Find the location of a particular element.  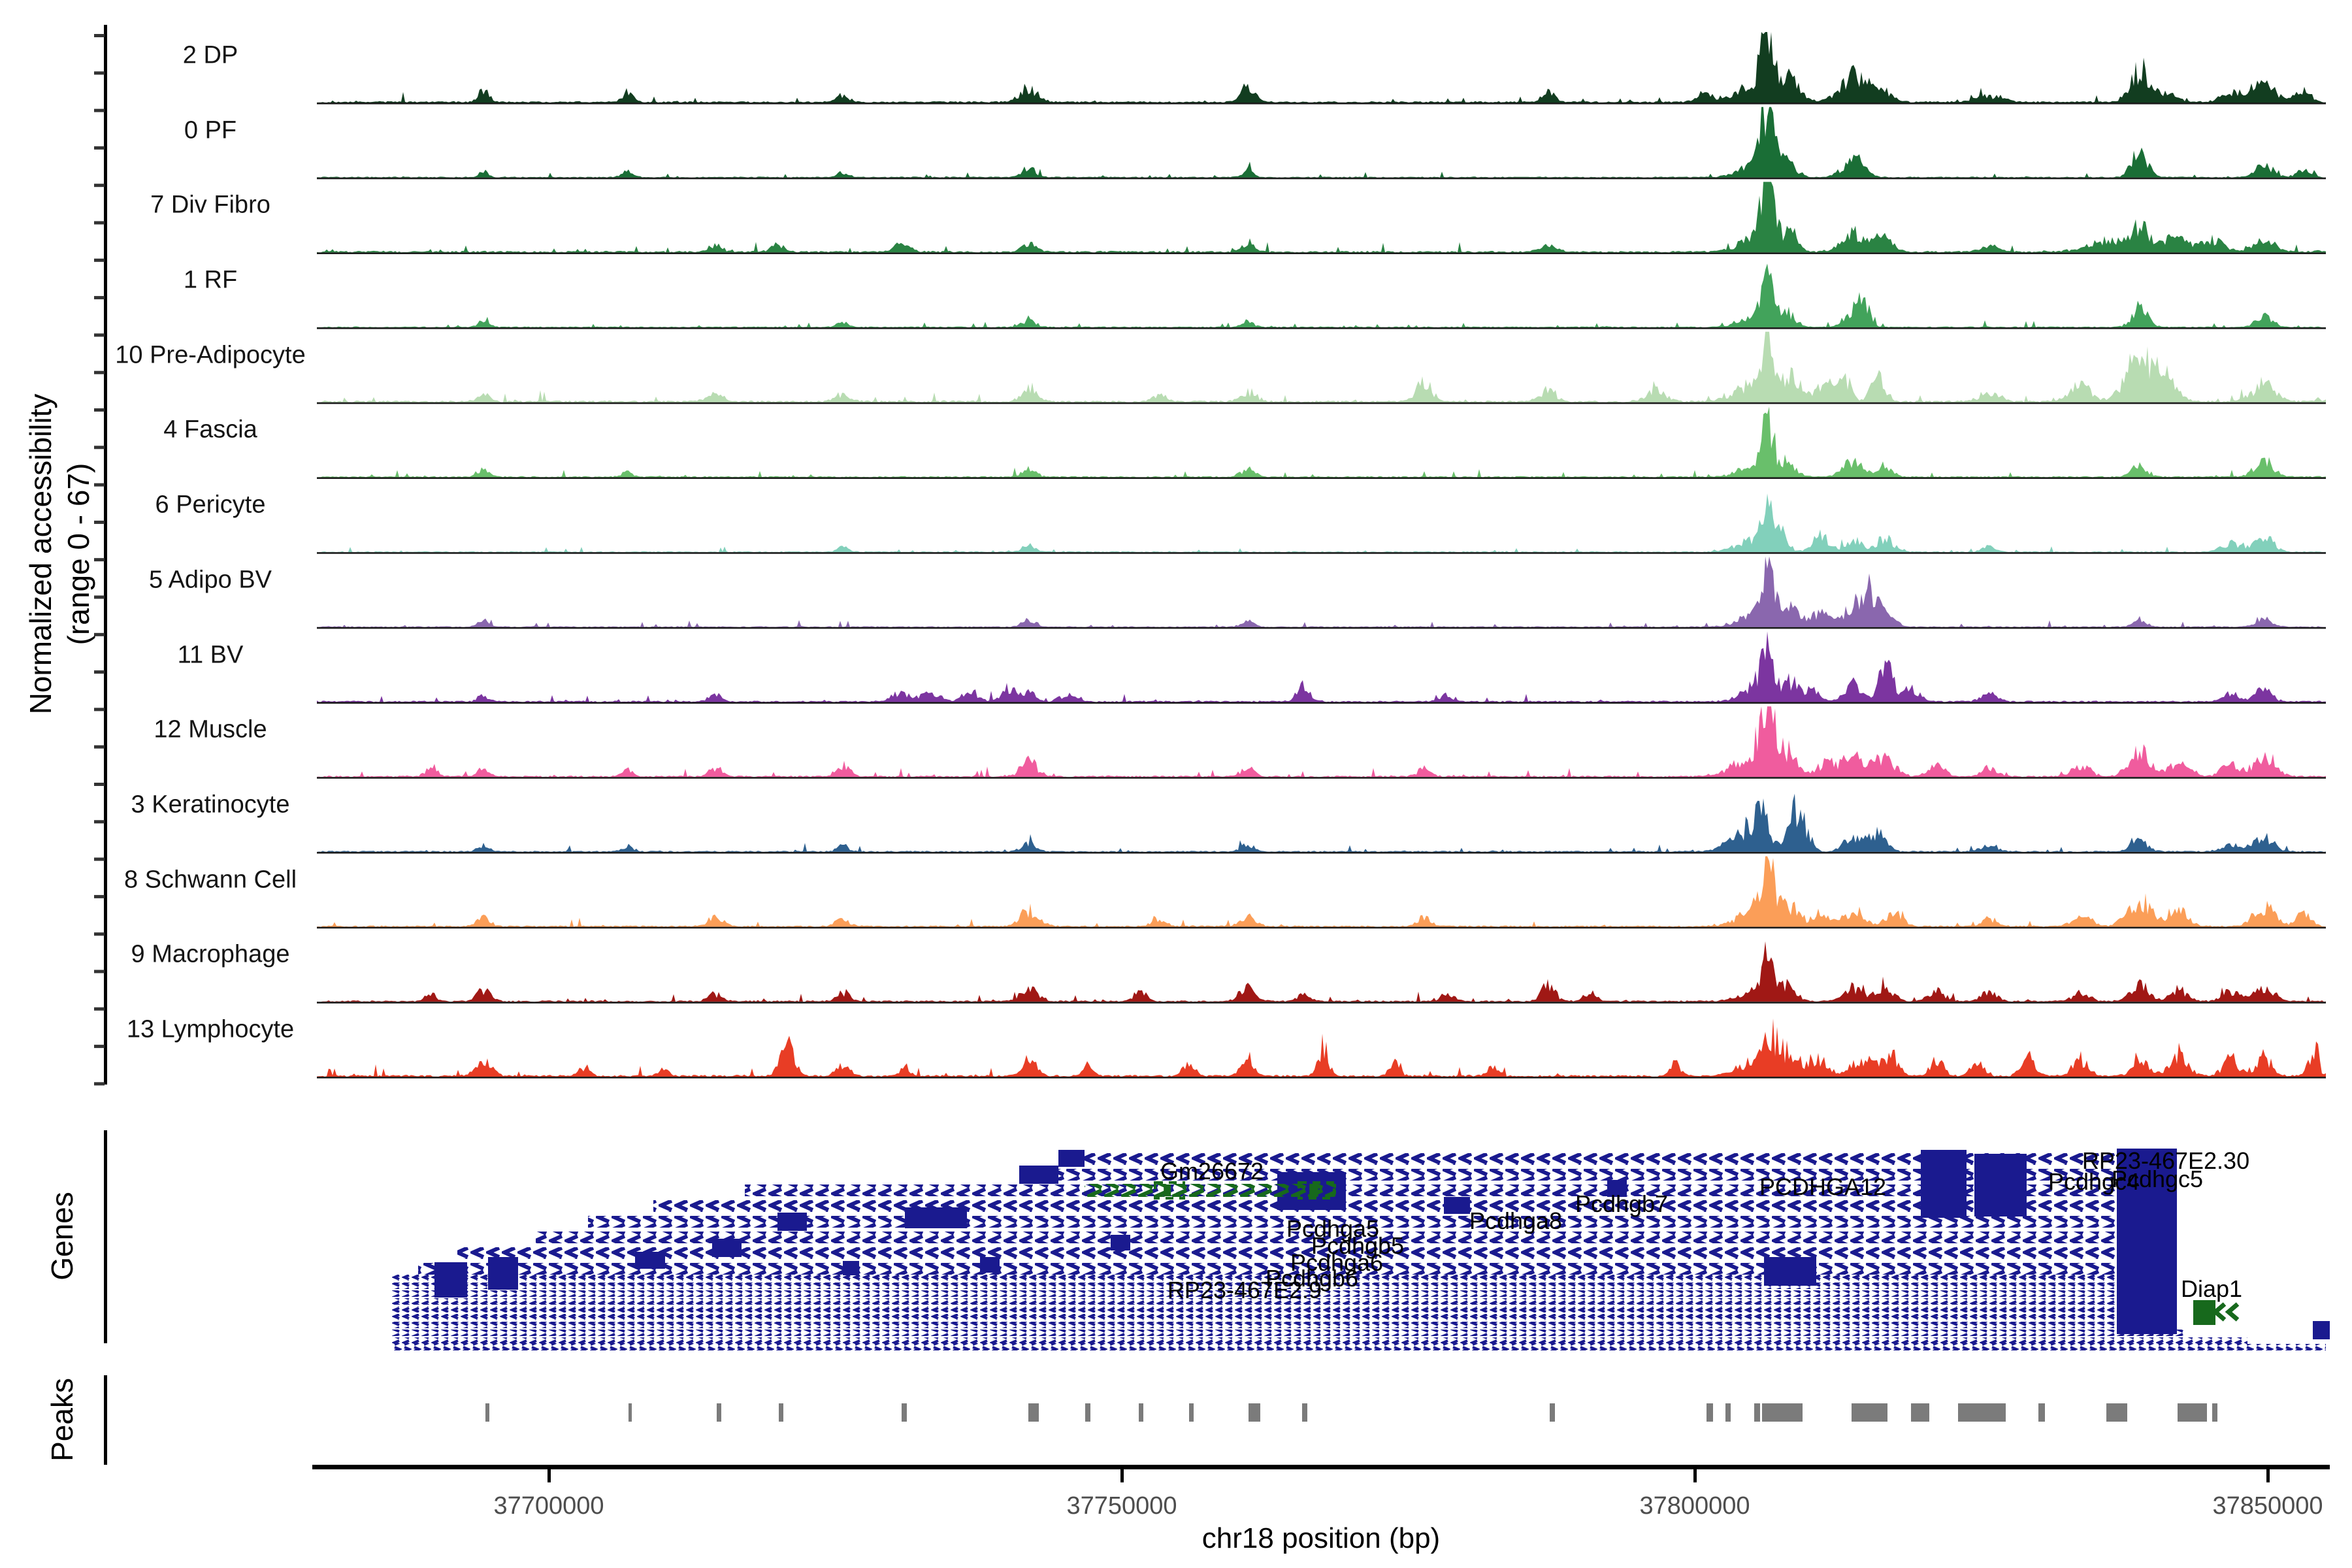

track-label-8-schwann-cell: 8 Schwann Cell is located at coordinates (210, 880).